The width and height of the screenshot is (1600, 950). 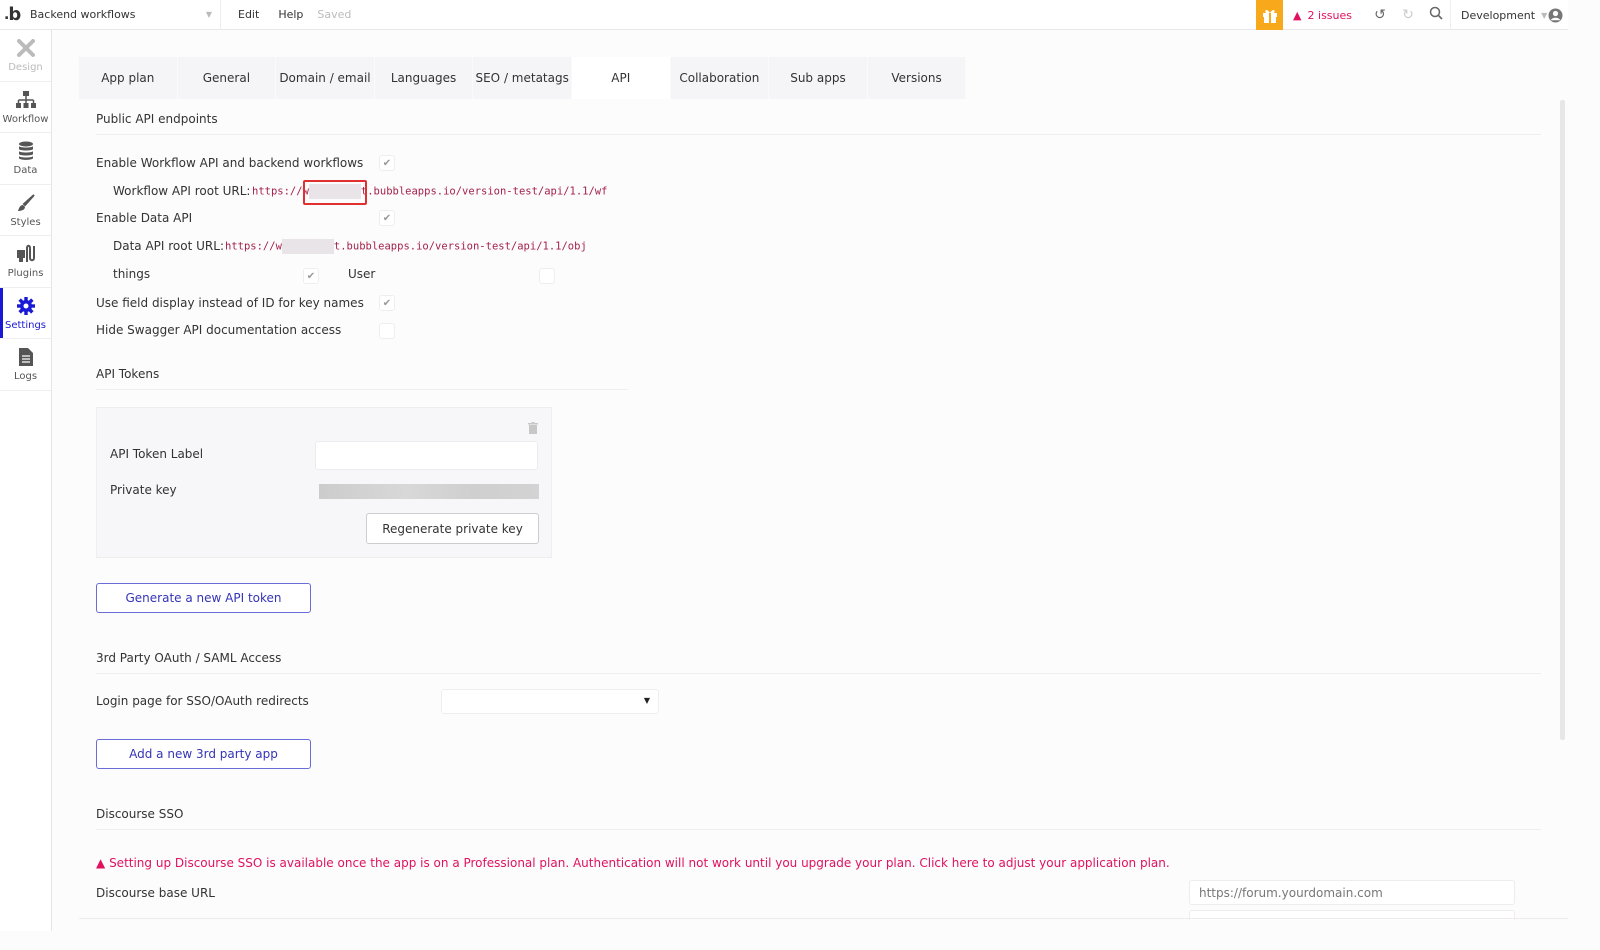 I want to click on sidebar-item-label: Settings, so click(x=25, y=325).